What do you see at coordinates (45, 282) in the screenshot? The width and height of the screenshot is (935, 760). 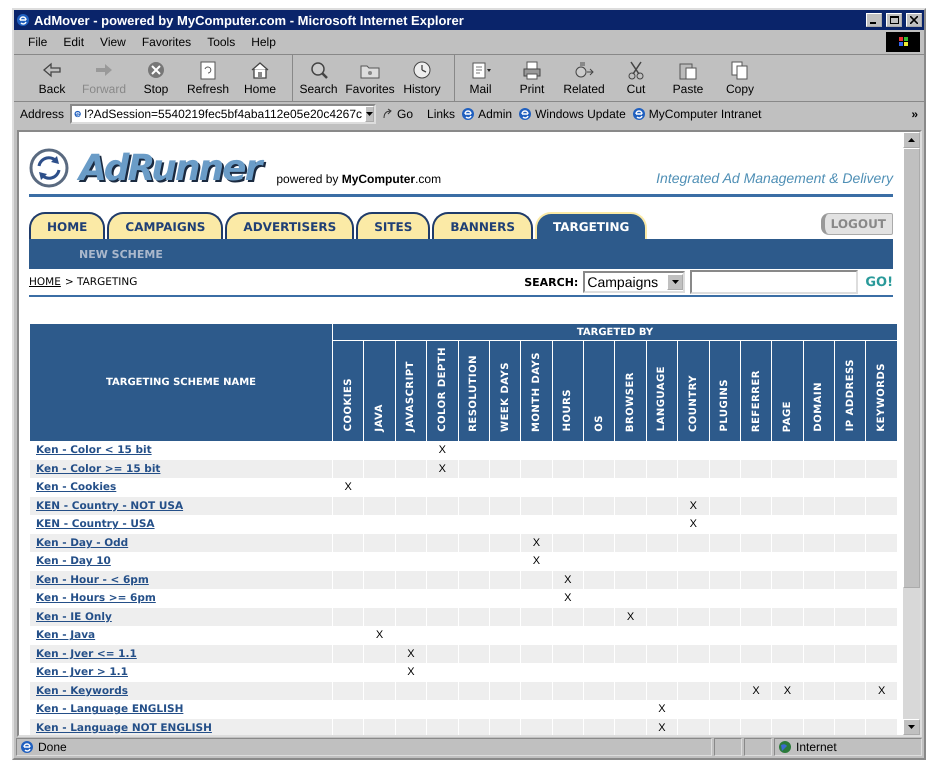 I see `breadcrumb-link: HOME` at bounding box center [45, 282].